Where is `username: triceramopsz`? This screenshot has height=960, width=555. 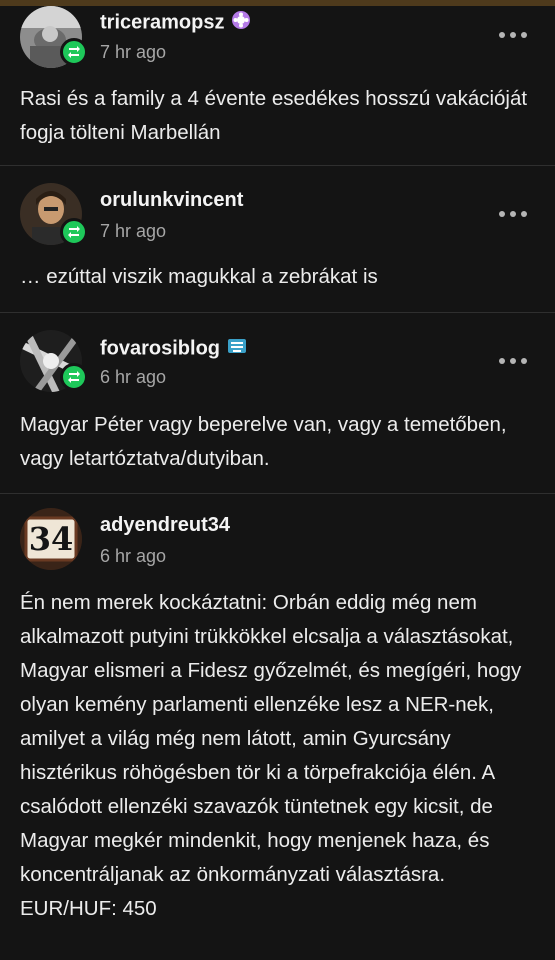 username: triceramopsz is located at coordinates (175, 23).